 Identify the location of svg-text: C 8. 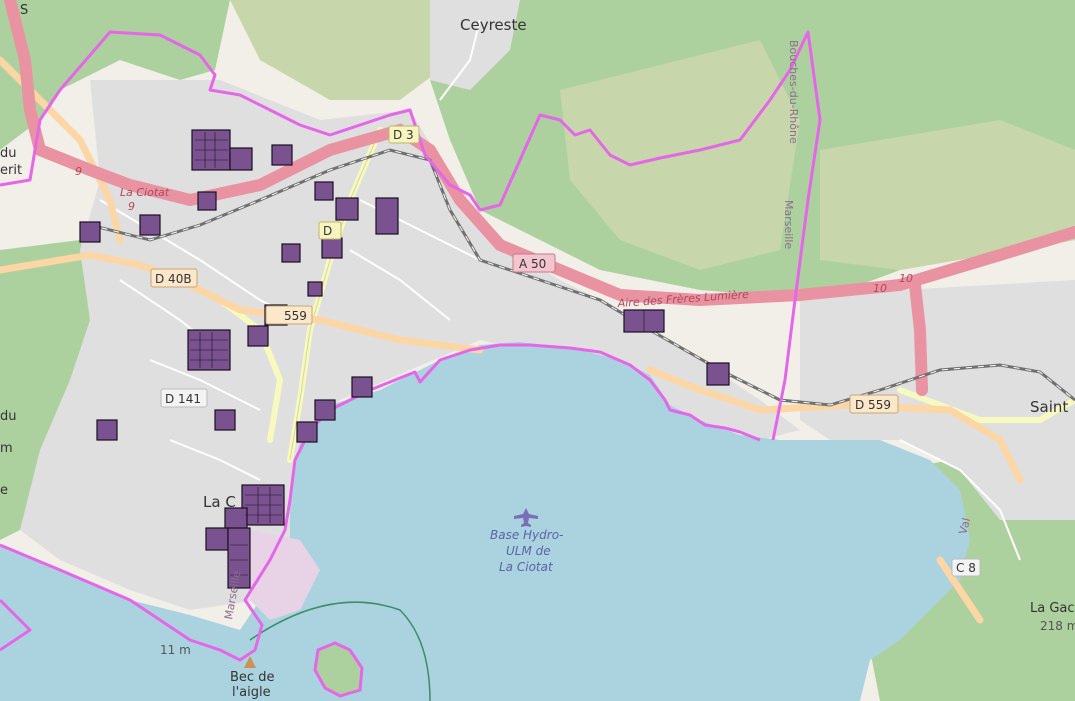
(966, 568).